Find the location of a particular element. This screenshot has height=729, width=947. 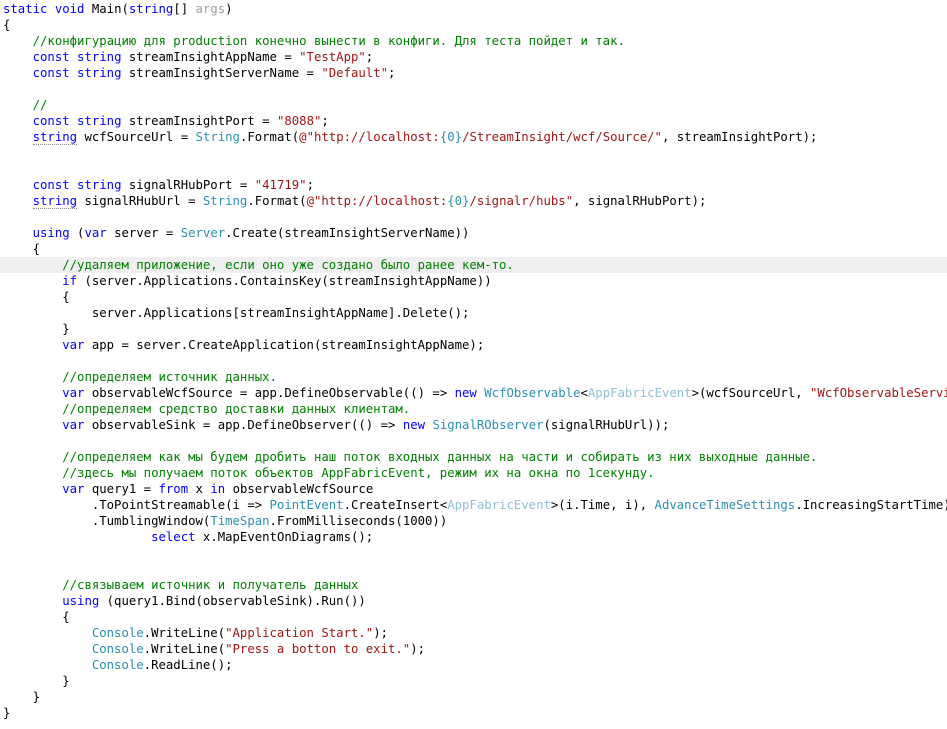

code-token: , signalRHubPort); is located at coordinates (640, 201).